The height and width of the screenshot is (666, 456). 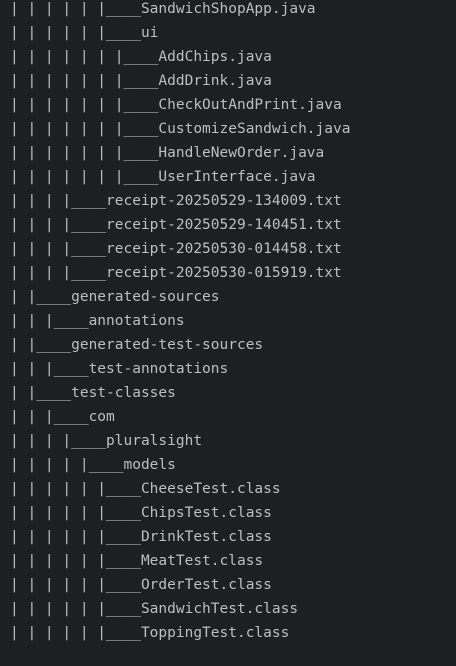 I want to click on tree-line: | | | | | |____OrderTest.class, so click(x=141, y=585).